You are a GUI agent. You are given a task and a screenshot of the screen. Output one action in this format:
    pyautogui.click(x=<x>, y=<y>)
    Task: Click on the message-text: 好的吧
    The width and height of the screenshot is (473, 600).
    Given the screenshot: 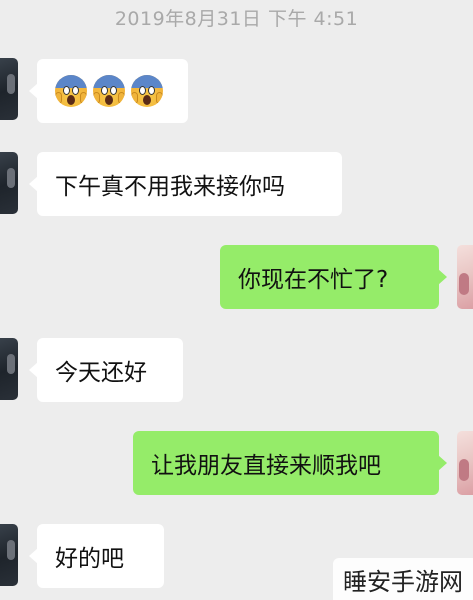 What is the action you would take?
    pyautogui.click(x=89, y=559)
    